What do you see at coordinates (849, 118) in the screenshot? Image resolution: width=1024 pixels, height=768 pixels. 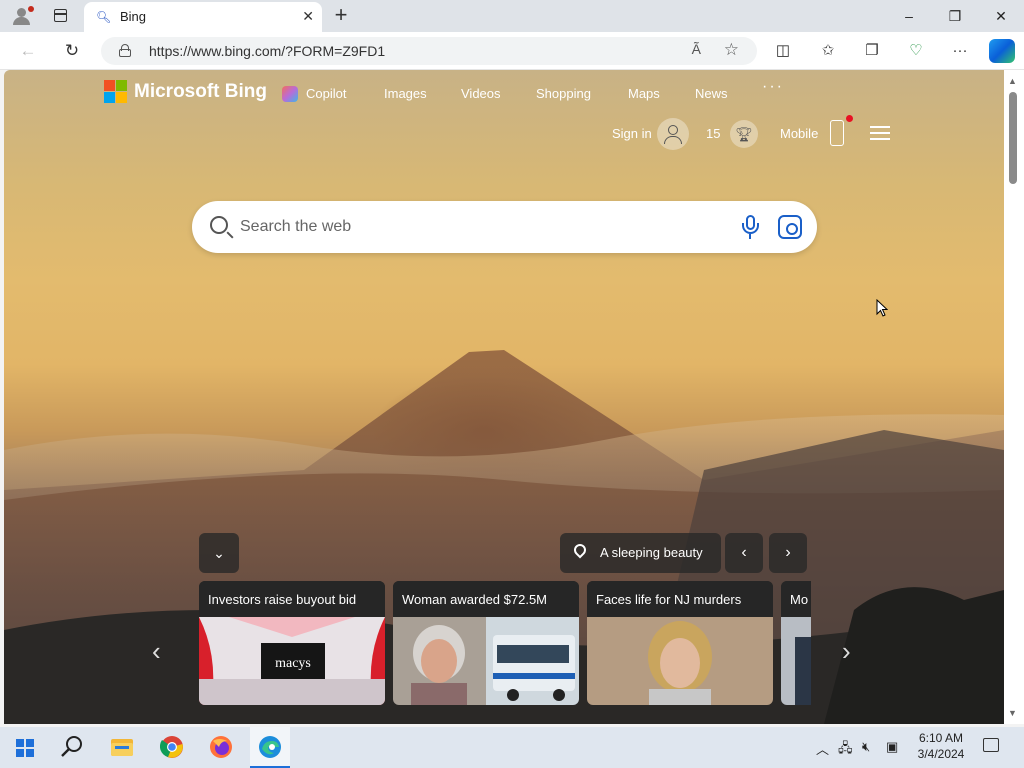 I see `notification-dot` at bounding box center [849, 118].